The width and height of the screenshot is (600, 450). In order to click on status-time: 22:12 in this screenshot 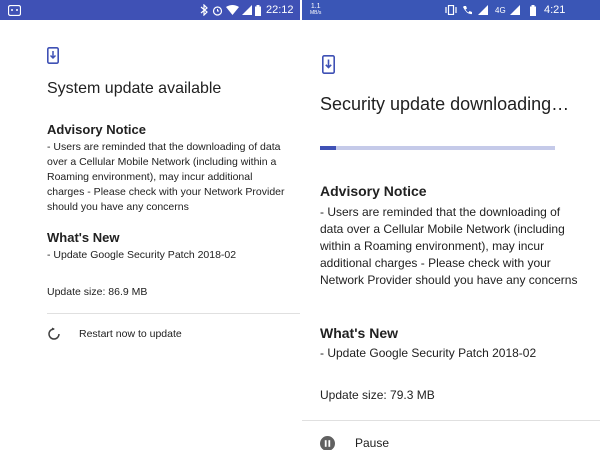, I will do `click(280, 10)`.